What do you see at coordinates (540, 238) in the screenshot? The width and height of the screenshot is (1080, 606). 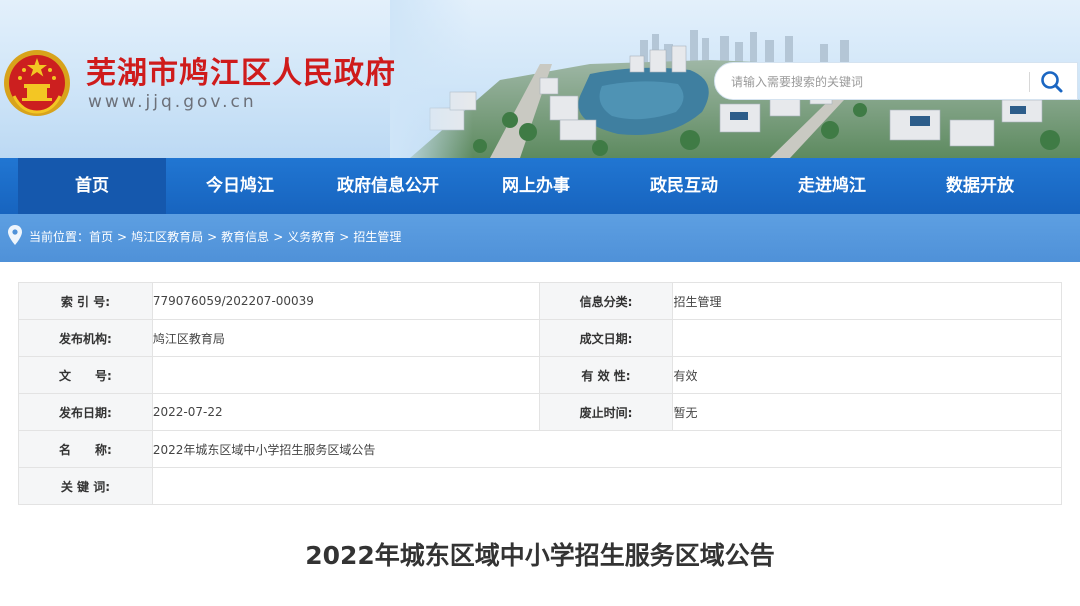 I see `breadcrumb-bar: 当前位置：首页 > 鸠江区教育局 > 教育信息 > 义务教育 > 招生管理` at bounding box center [540, 238].